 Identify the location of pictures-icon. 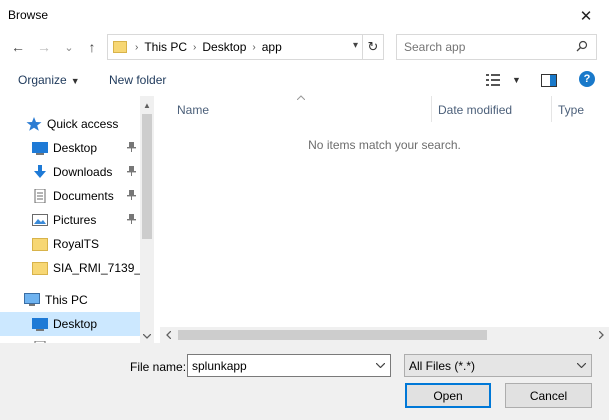
(40, 220).